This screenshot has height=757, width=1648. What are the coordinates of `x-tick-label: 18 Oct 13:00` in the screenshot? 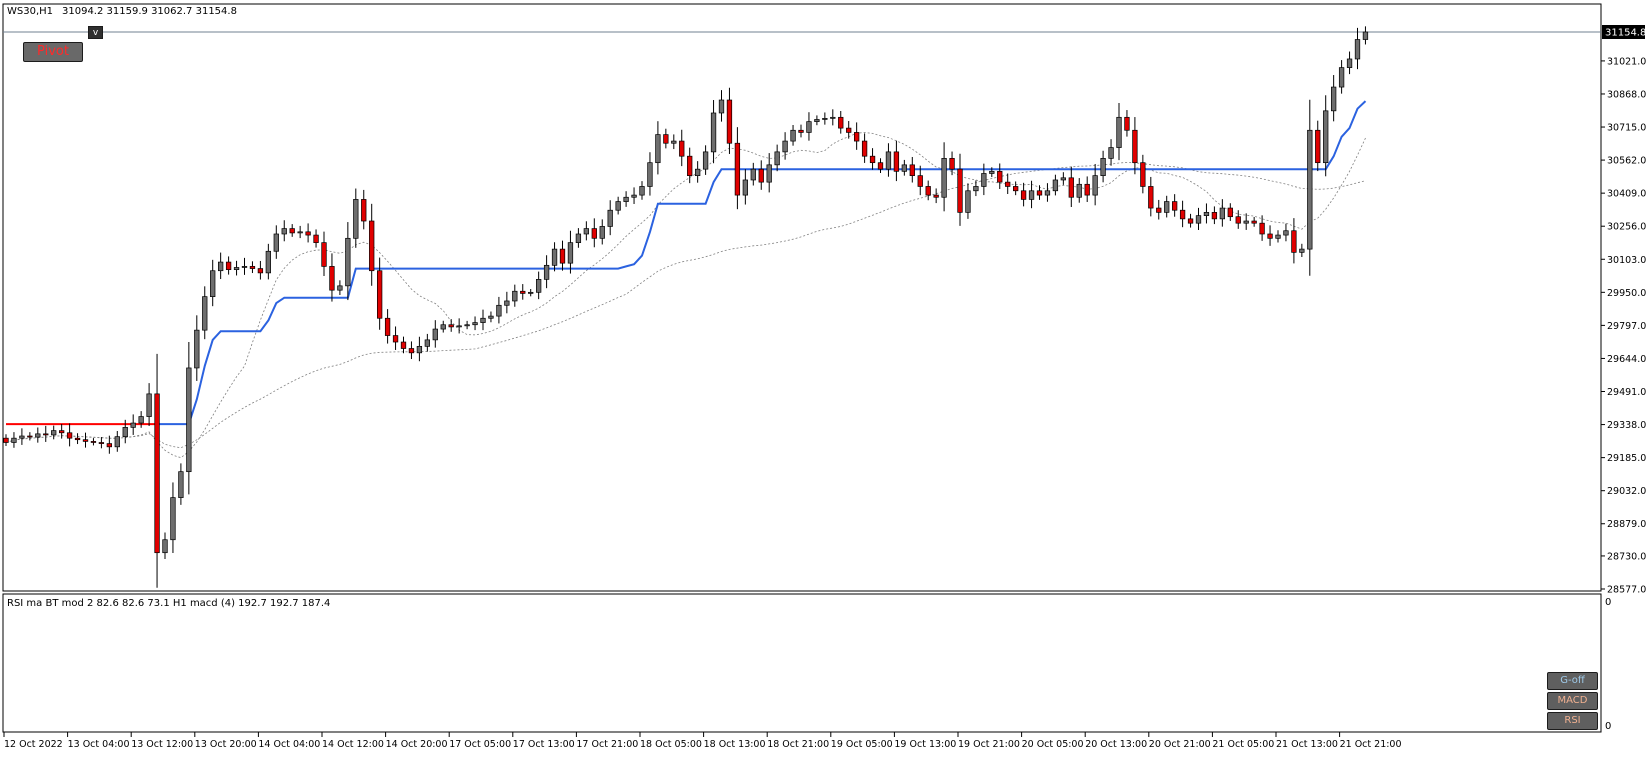 It's located at (735, 744).